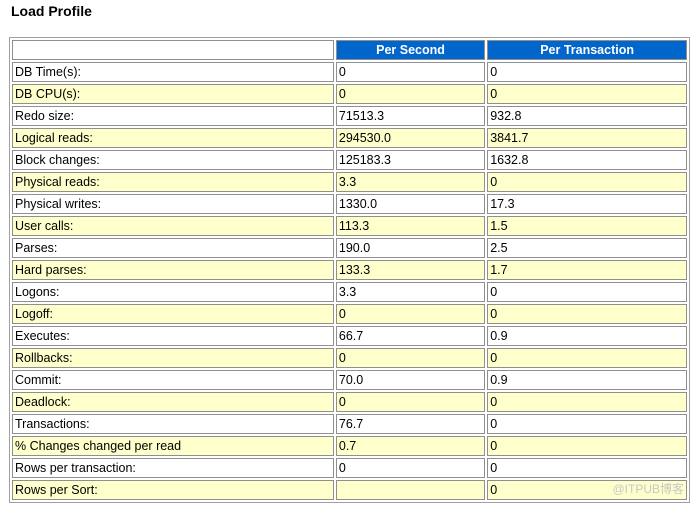  Describe the element at coordinates (173, 402) in the screenshot. I see `metric-label: Deadlock:` at that location.